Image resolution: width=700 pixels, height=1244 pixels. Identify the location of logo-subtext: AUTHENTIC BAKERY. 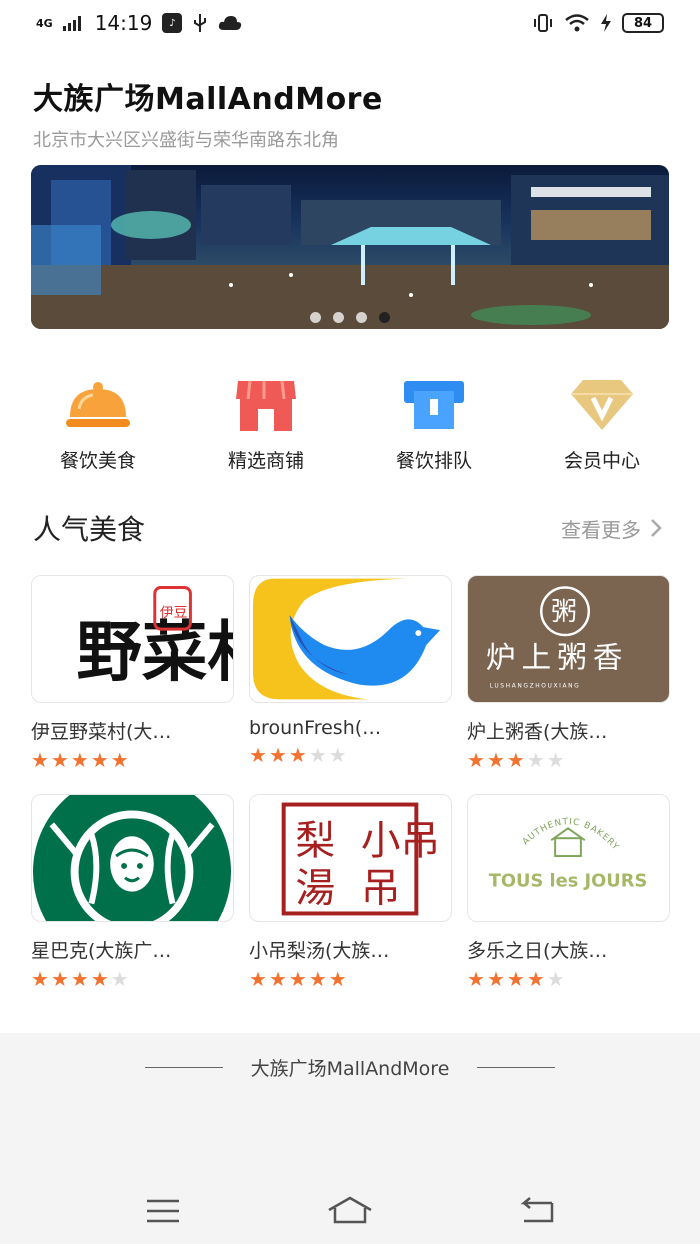
(570, 835).